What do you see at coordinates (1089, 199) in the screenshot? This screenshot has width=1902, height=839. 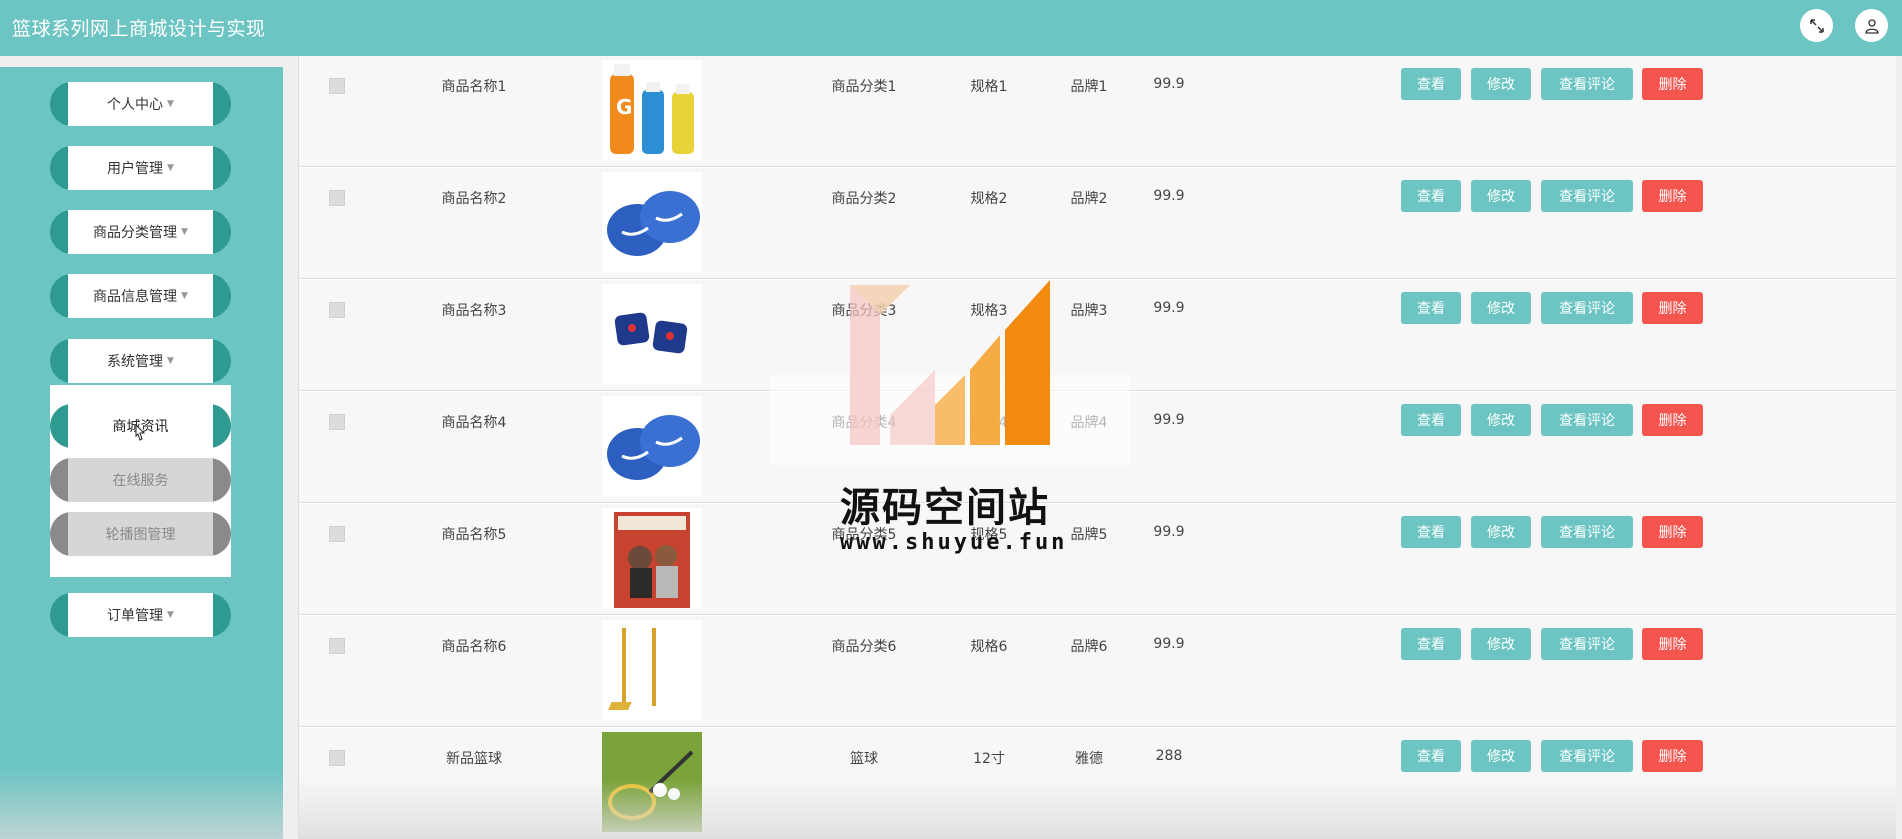 I see `product-brand: 品牌2` at bounding box center [1089, 199].